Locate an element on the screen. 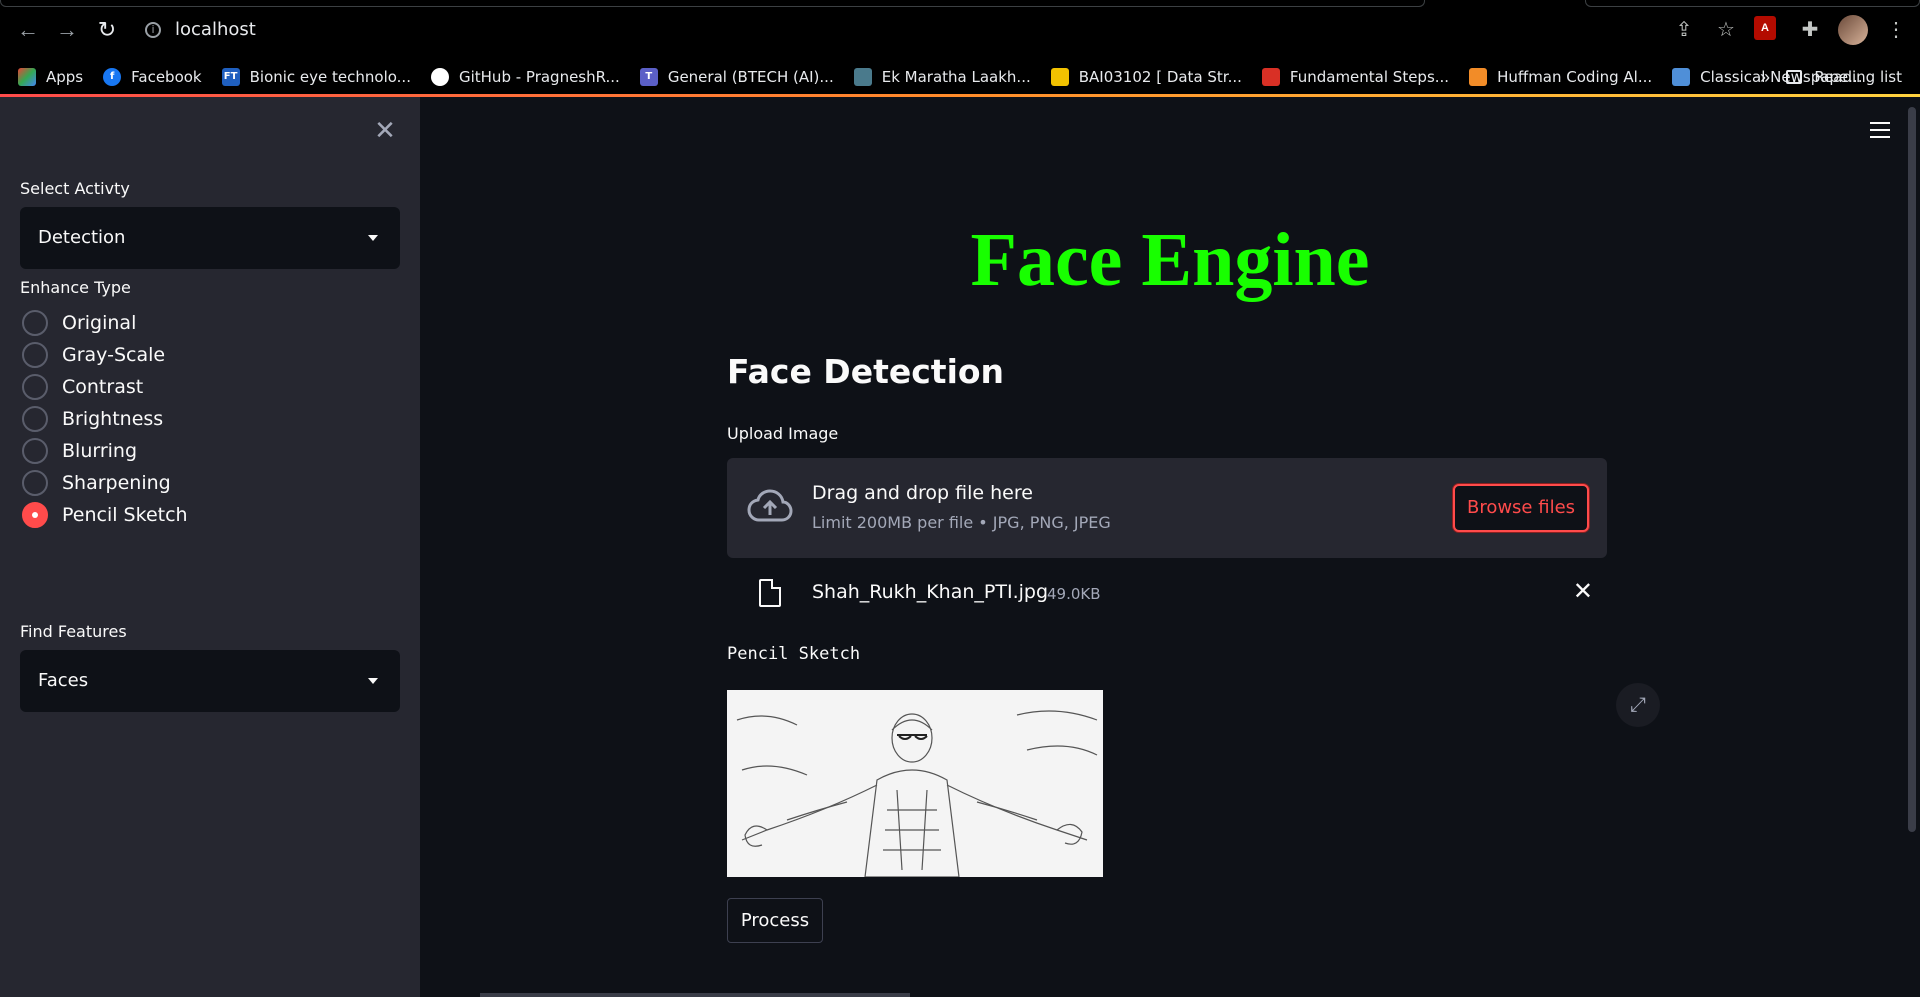  vertical-scrollbar is located at coordinates (1912, 469).